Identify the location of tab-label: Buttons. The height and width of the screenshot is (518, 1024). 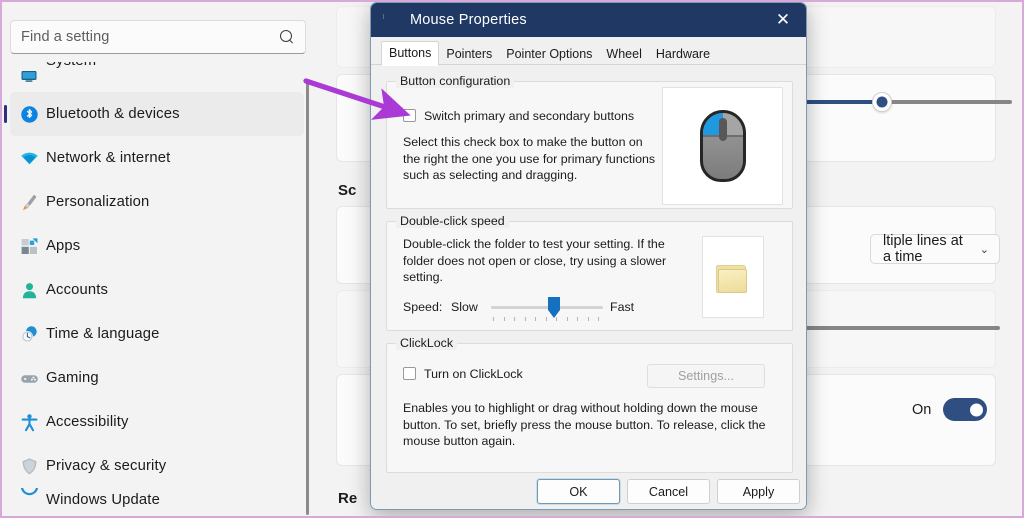
(410, 52).